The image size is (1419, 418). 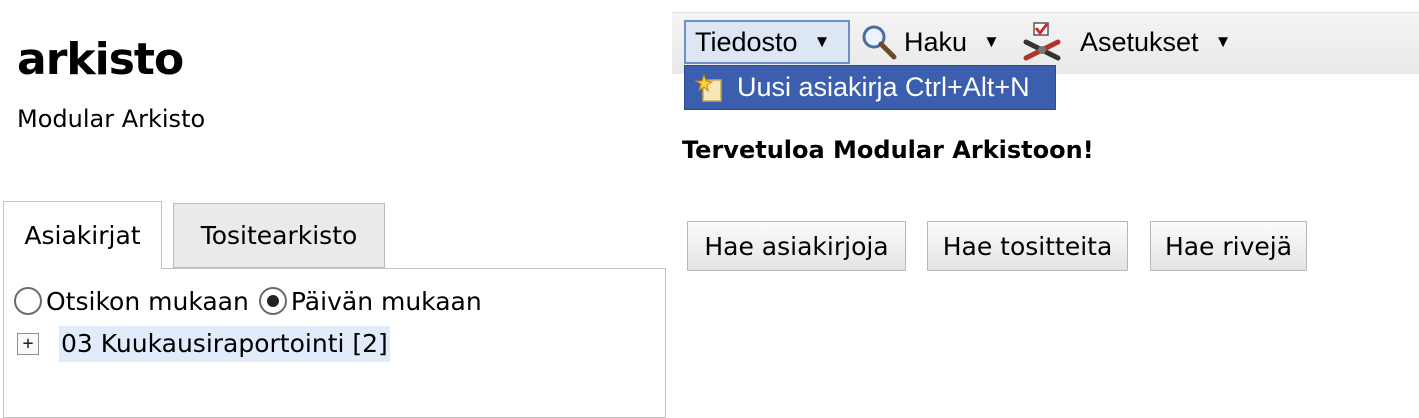 What do you see at coordinates (708, 87) in the screenshot?
I see `new-document-star-icon` at bounding box center [708, 87].